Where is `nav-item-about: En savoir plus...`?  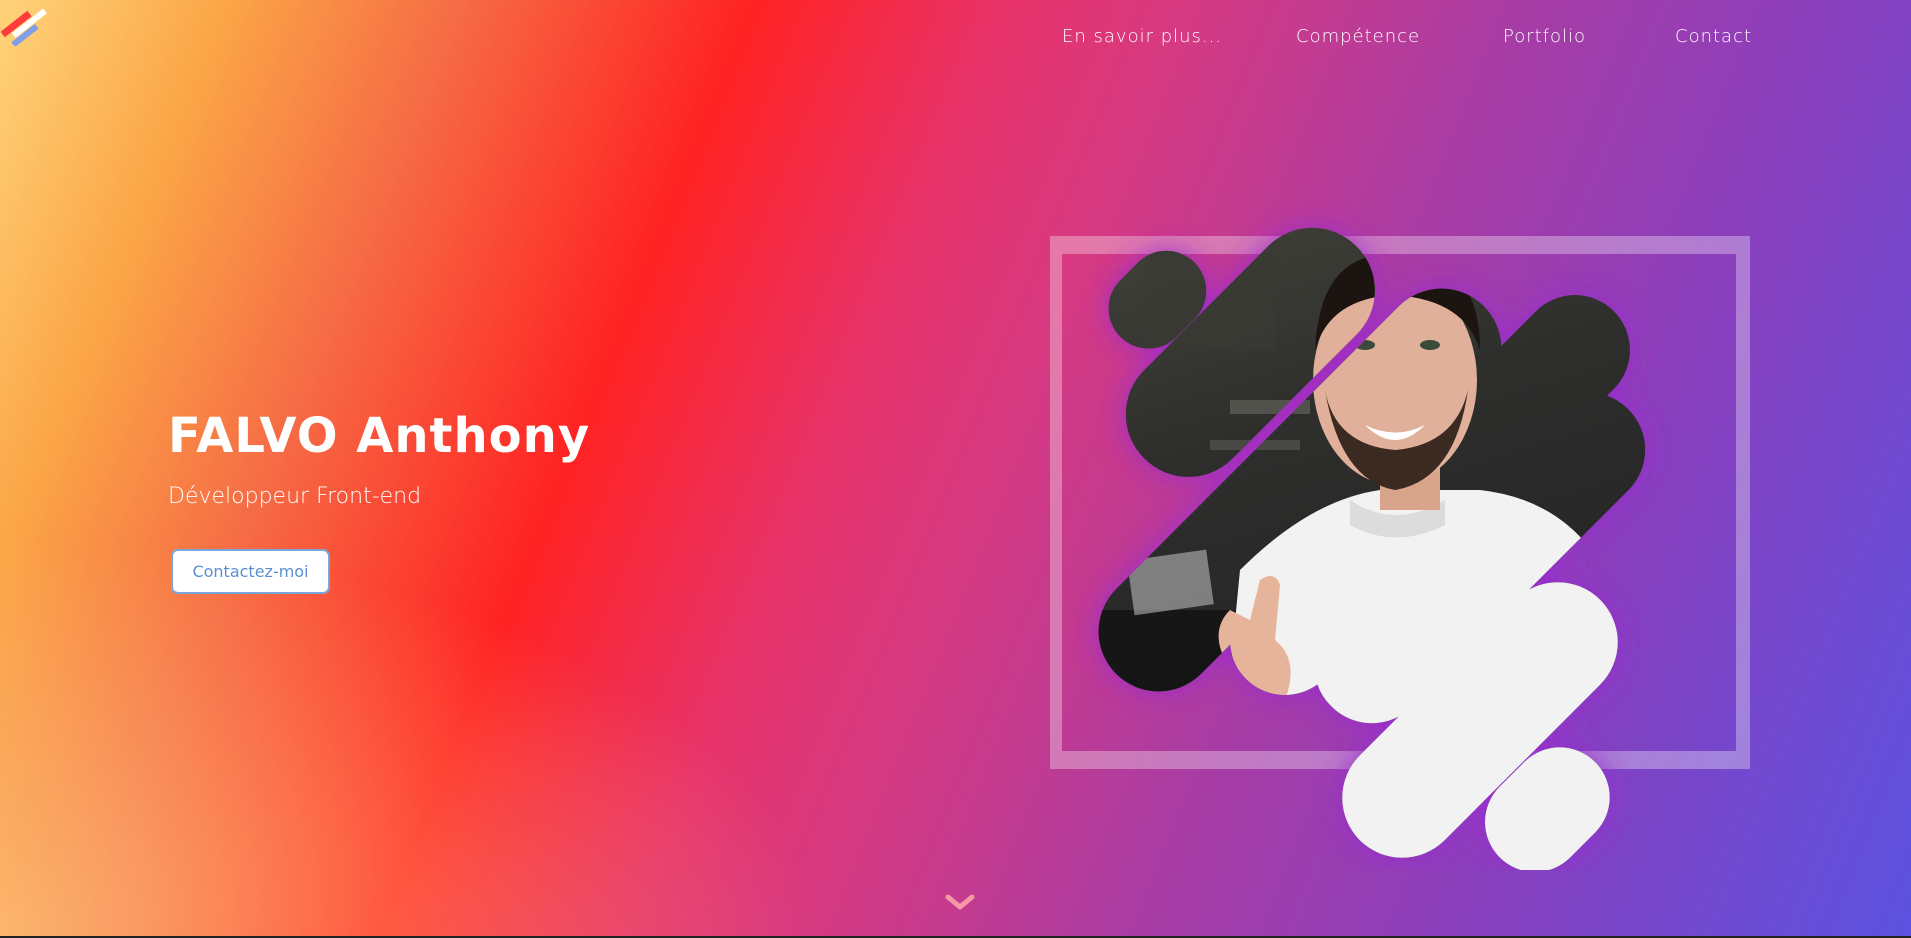 nav-item-about: En savoir plus... is located at coordinates (1142, 36).